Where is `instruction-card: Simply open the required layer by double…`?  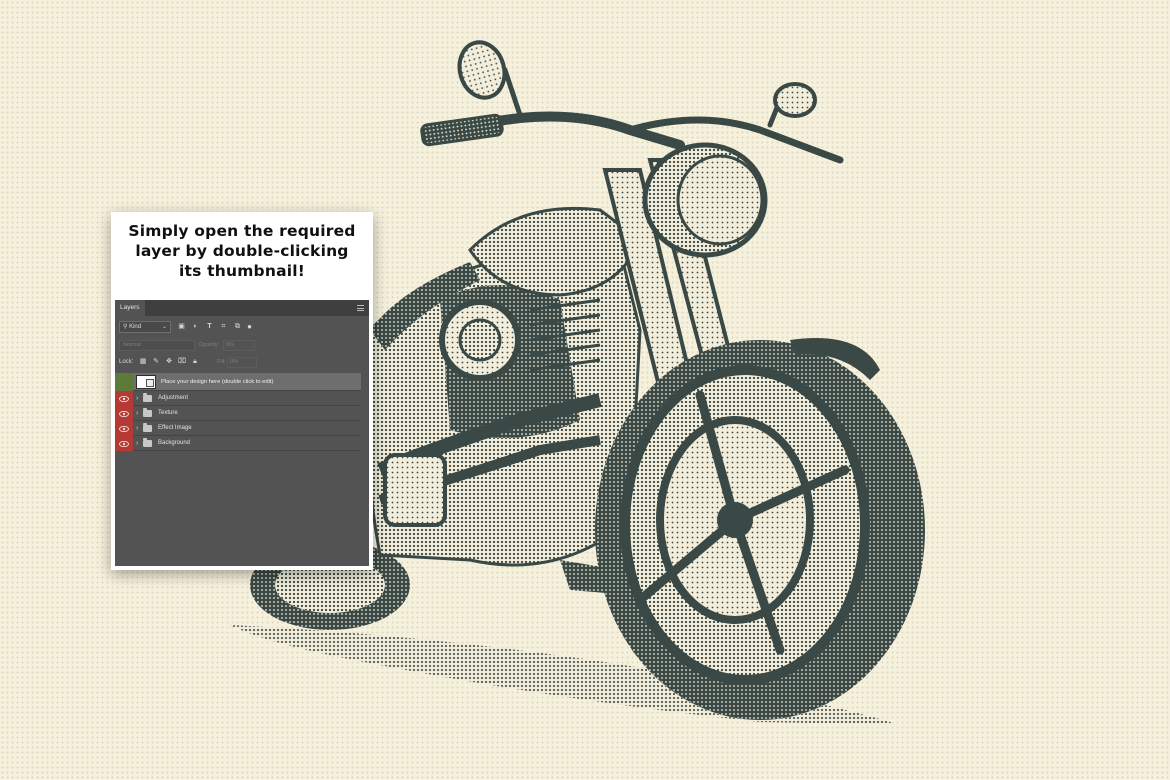 instruction-card: Simply open the required layer by double… is located at coordinates (242, 391).